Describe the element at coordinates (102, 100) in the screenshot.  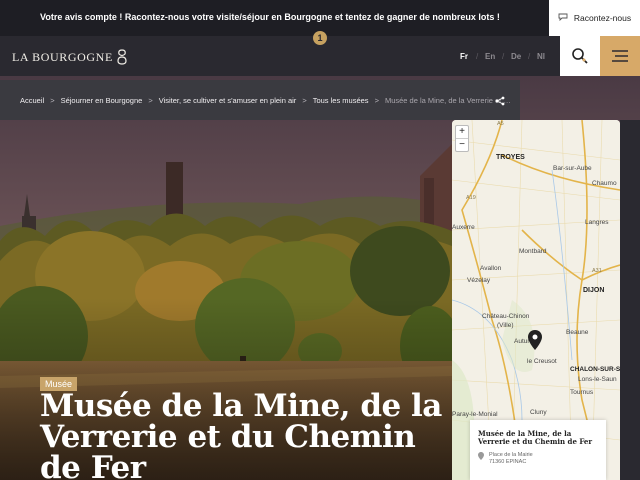
I see `breadcrumb-sejourner: Séjourner en Bourgogne` at that location.